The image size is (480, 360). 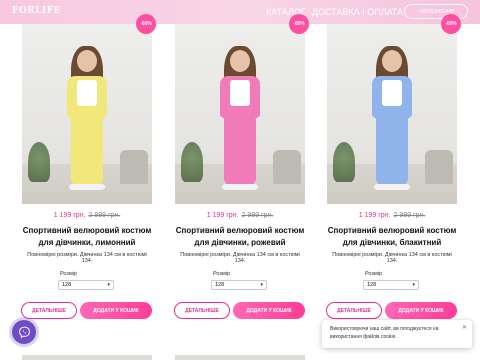 What do you see at coordinates (36, 11) in the screenshot?
I see `logo: FORLIFE` at bounding box center [36, 11].